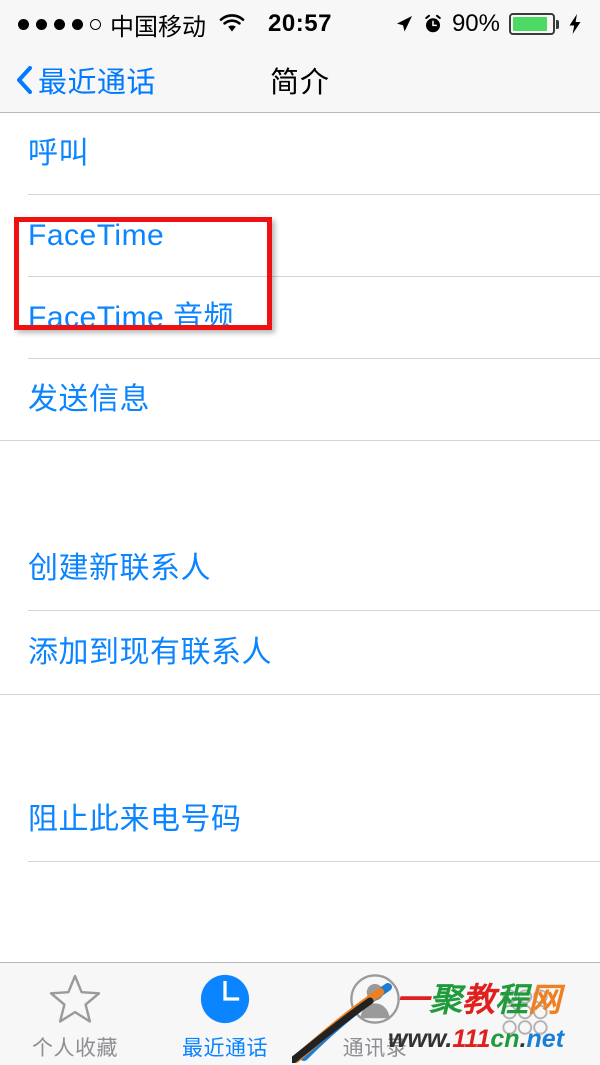 This screenshot has height=1065, width=600. What do you see at coordinates (89, 399) in the screenshot?
I see `row-label: 发送信息` at bounding box center [89, 399].